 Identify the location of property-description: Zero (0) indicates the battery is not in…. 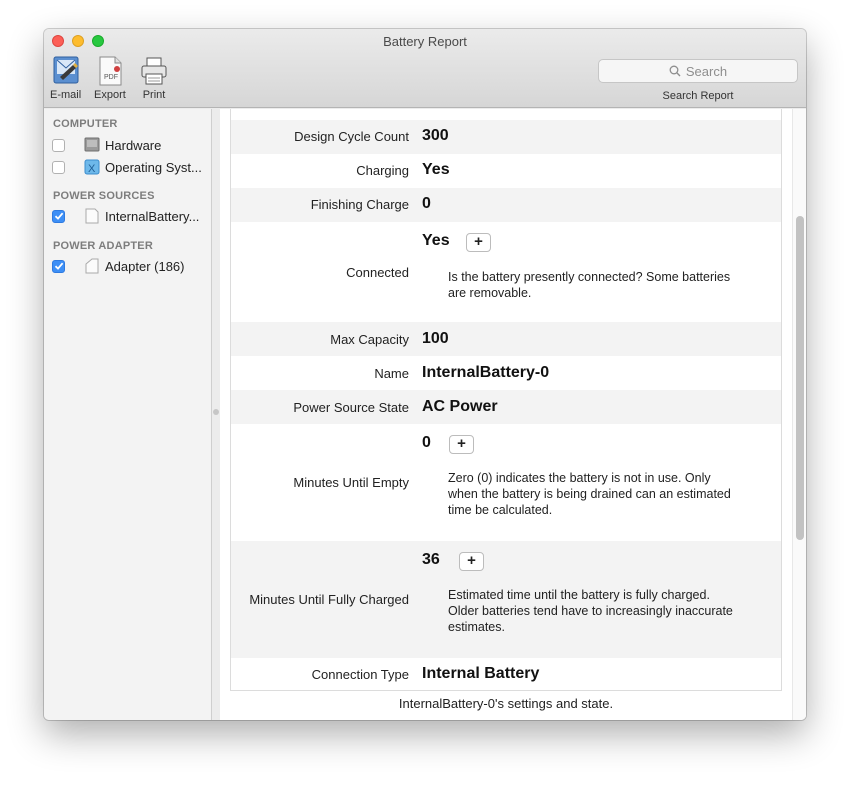
(589, 494).